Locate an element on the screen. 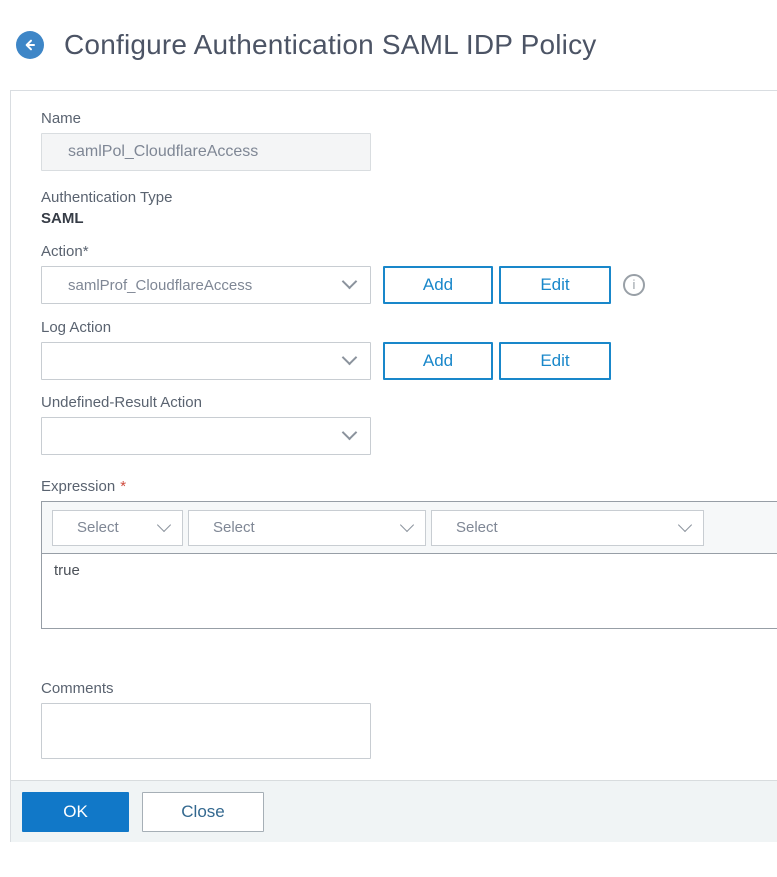 The height and width of the screenshot is (877, 777). comments-textarea is located at coordinates (206, 731).